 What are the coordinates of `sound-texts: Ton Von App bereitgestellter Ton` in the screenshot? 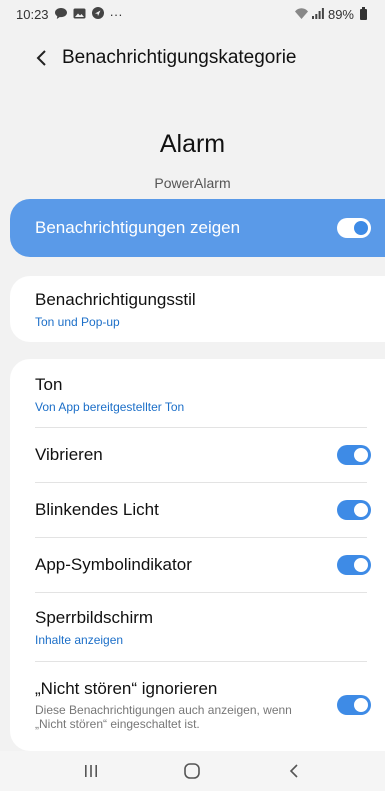 It's located at (109, 394).